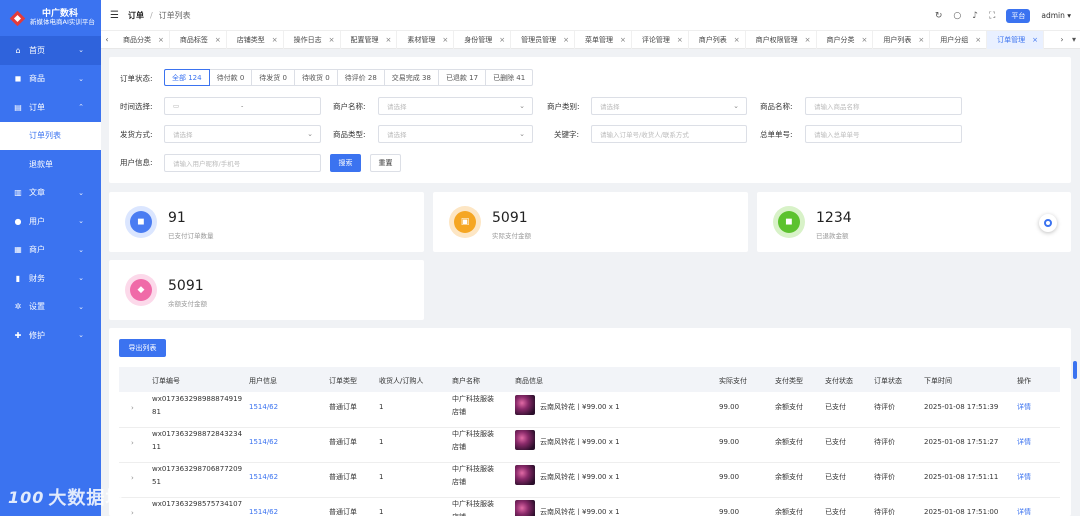 This screenshot has height=516, width=1080. Describe the element at coordinates (231, 77) in the screenshot. I see `status-pill-1: 待付款 0` at that location.